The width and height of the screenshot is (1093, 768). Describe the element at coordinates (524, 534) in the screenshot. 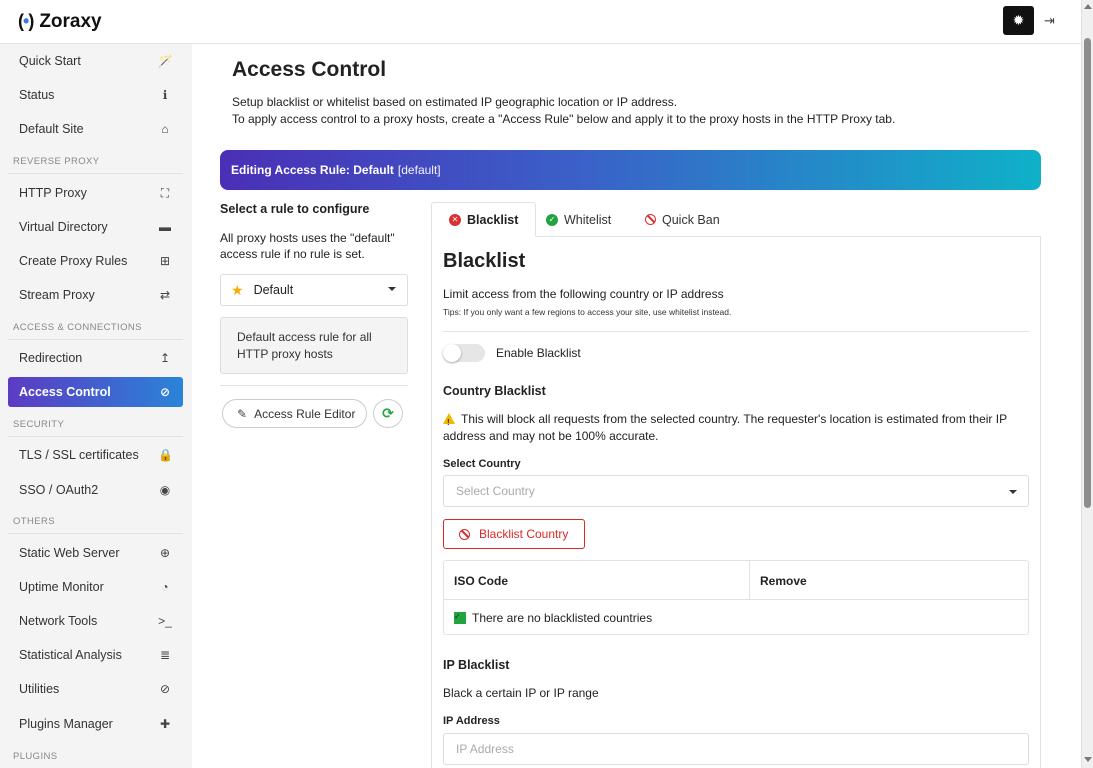

I see `blacklist-country-label: Blacklist Country` at that location.